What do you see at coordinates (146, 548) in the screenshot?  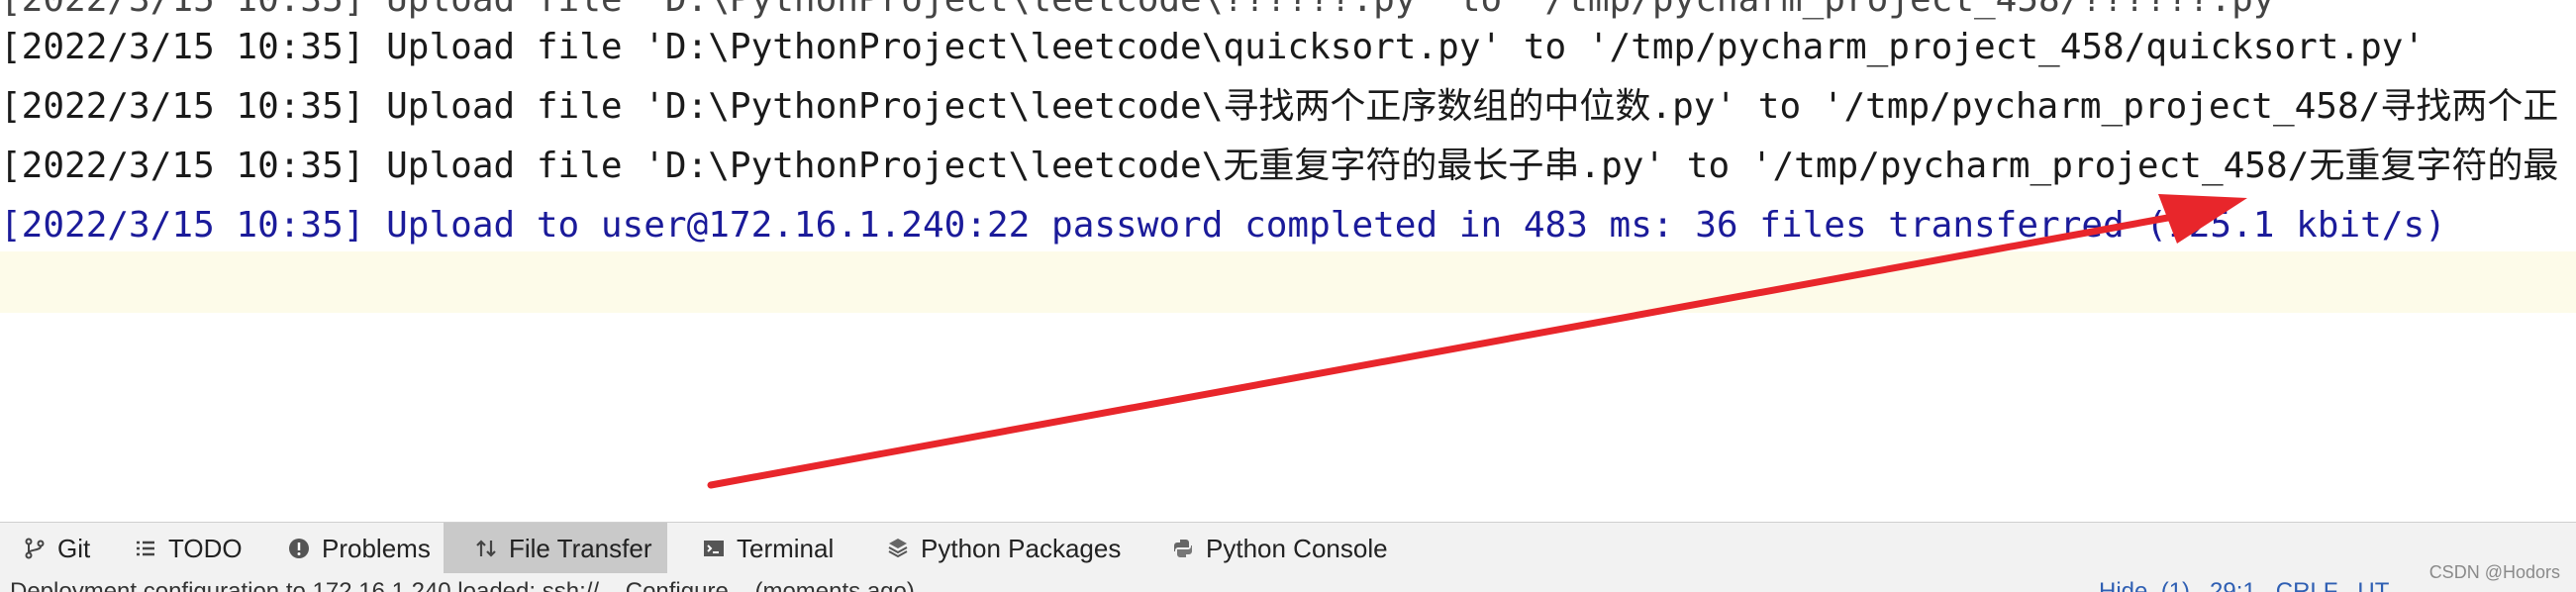 I see `todo-list-icon` at bounding box center [146, 548].